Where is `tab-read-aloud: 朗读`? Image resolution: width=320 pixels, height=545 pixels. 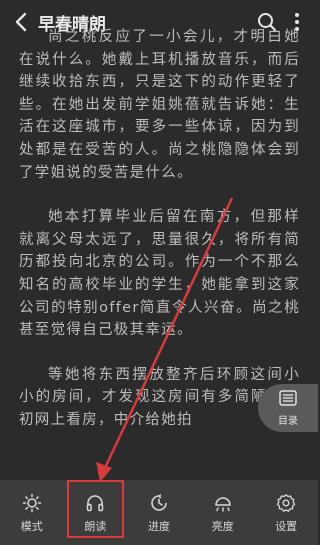
tab-read-aloud: 朗读 is located at coordinates (96, 512).